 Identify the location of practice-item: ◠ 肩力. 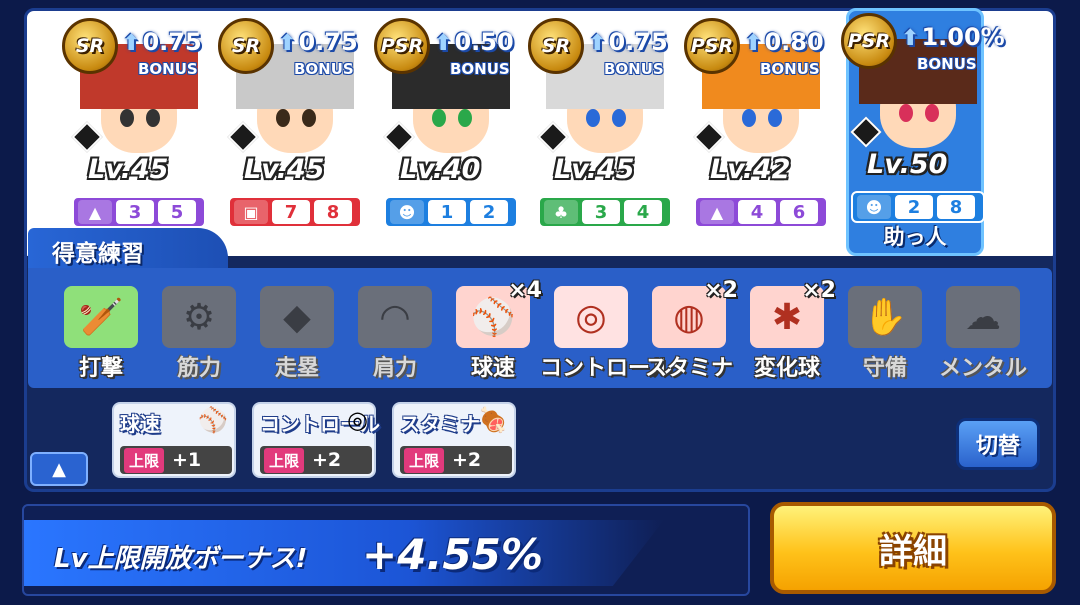
(395, 332).